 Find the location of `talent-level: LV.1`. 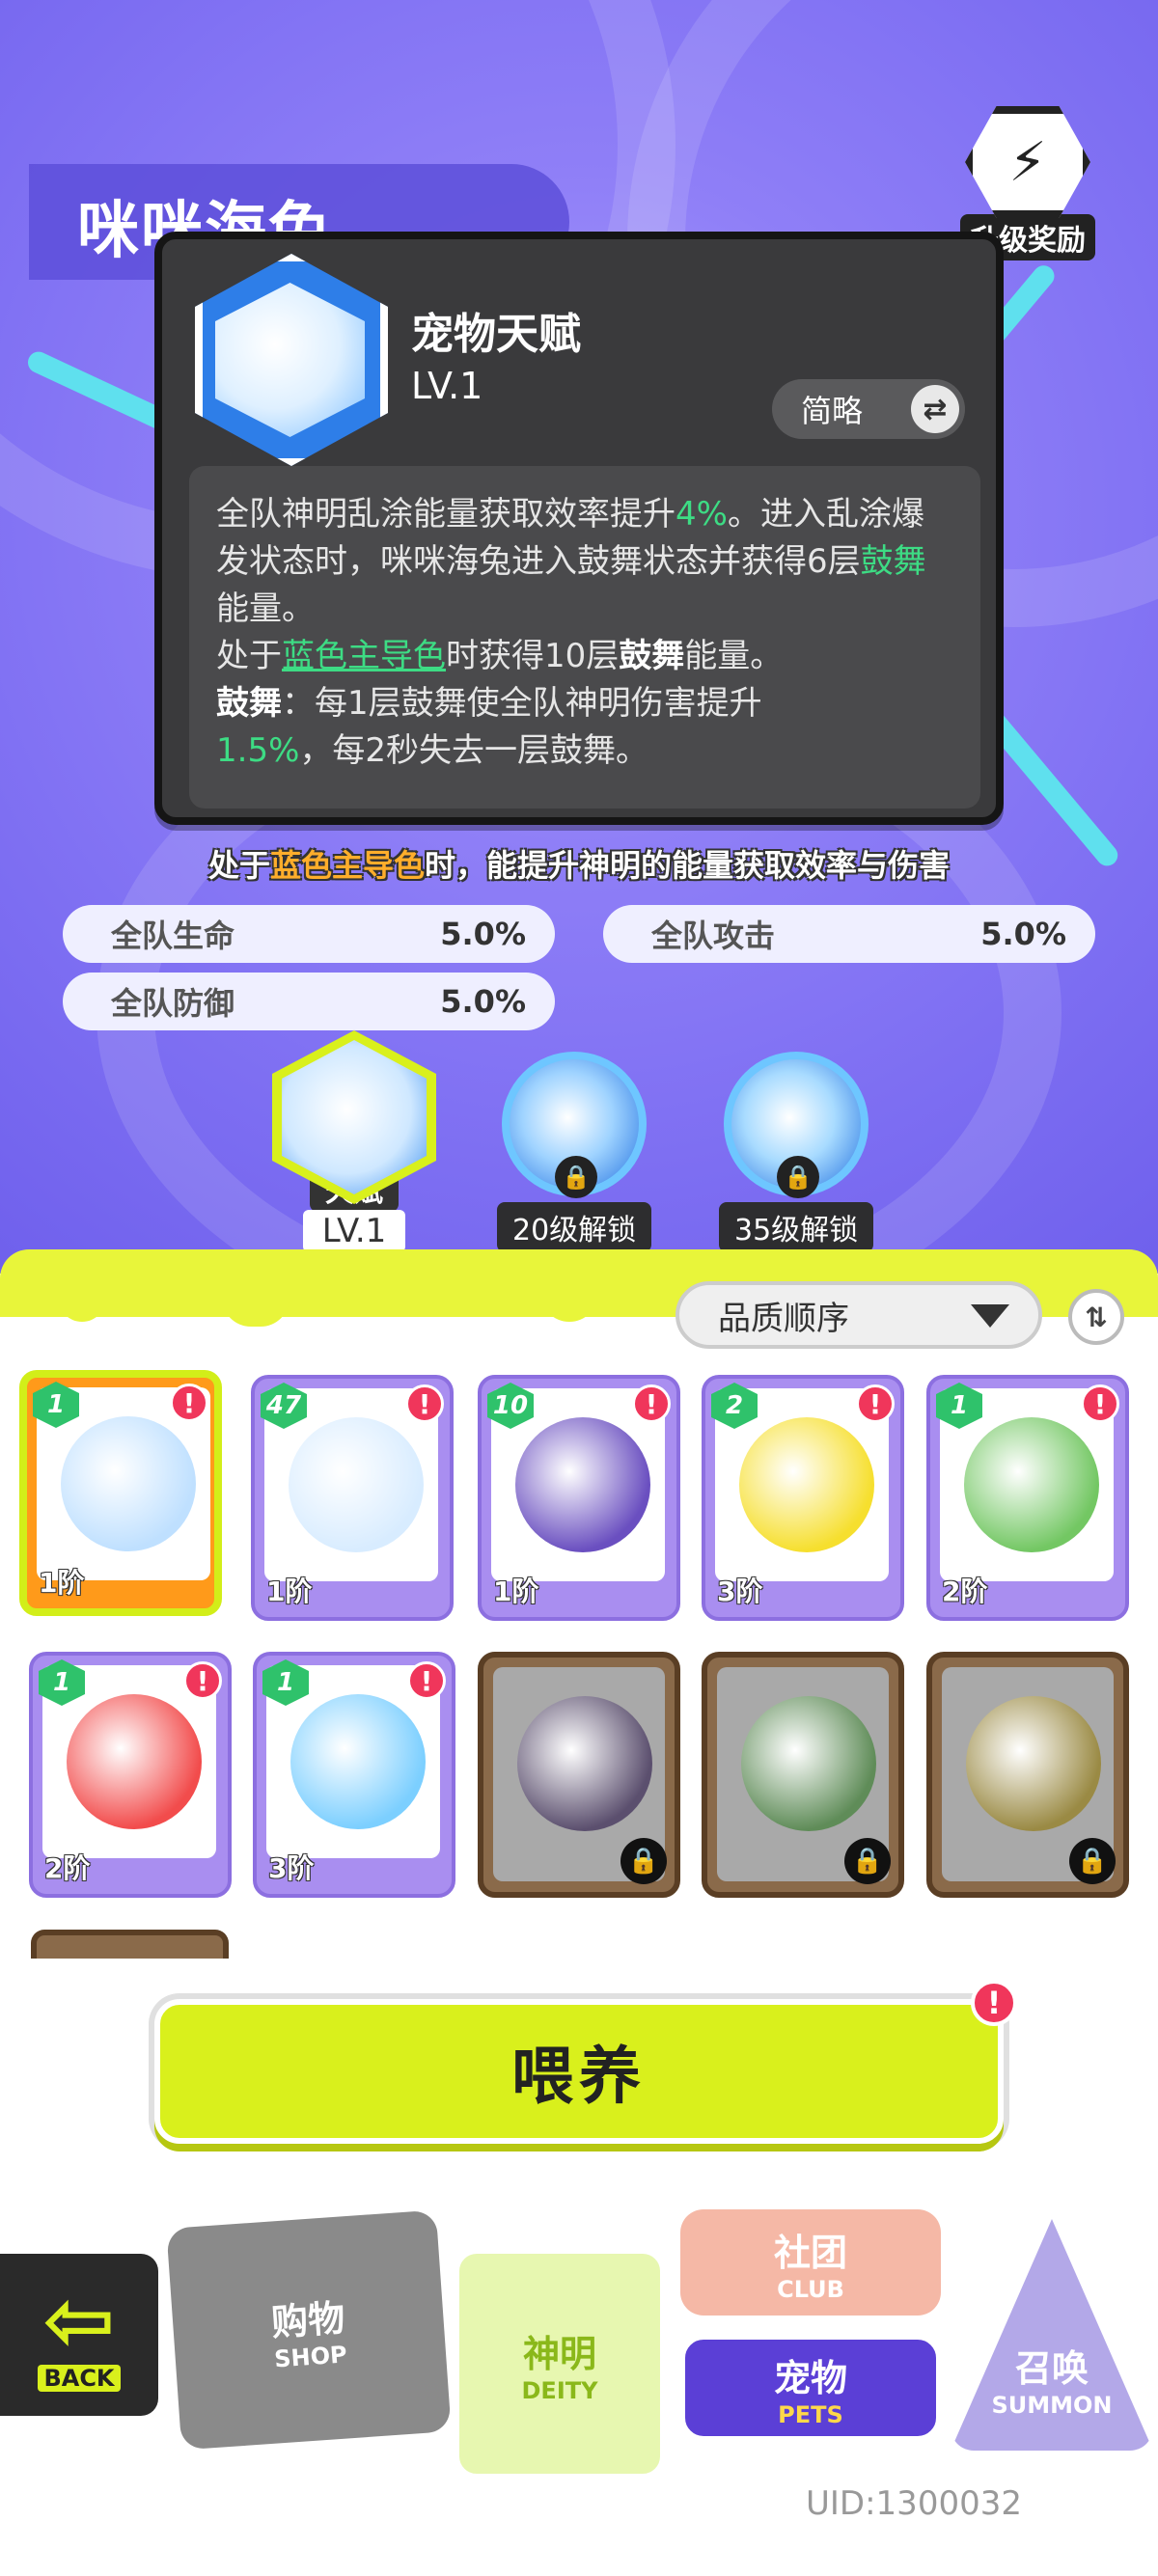

talent-level: LV.1 is located at coordinates (447, 386).